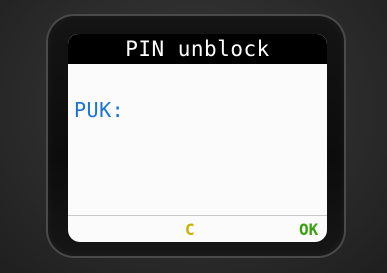  What do you see at coordinates (99, 110) in the screenshot?
I see `puk-field-label: PUK:` at bounding box center [99, 110].